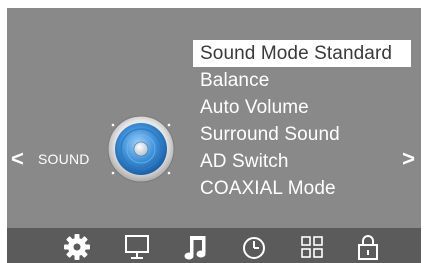  I want to click on menu-item-coaxial-mode: COAXIAL Mode, so click(307, 188).